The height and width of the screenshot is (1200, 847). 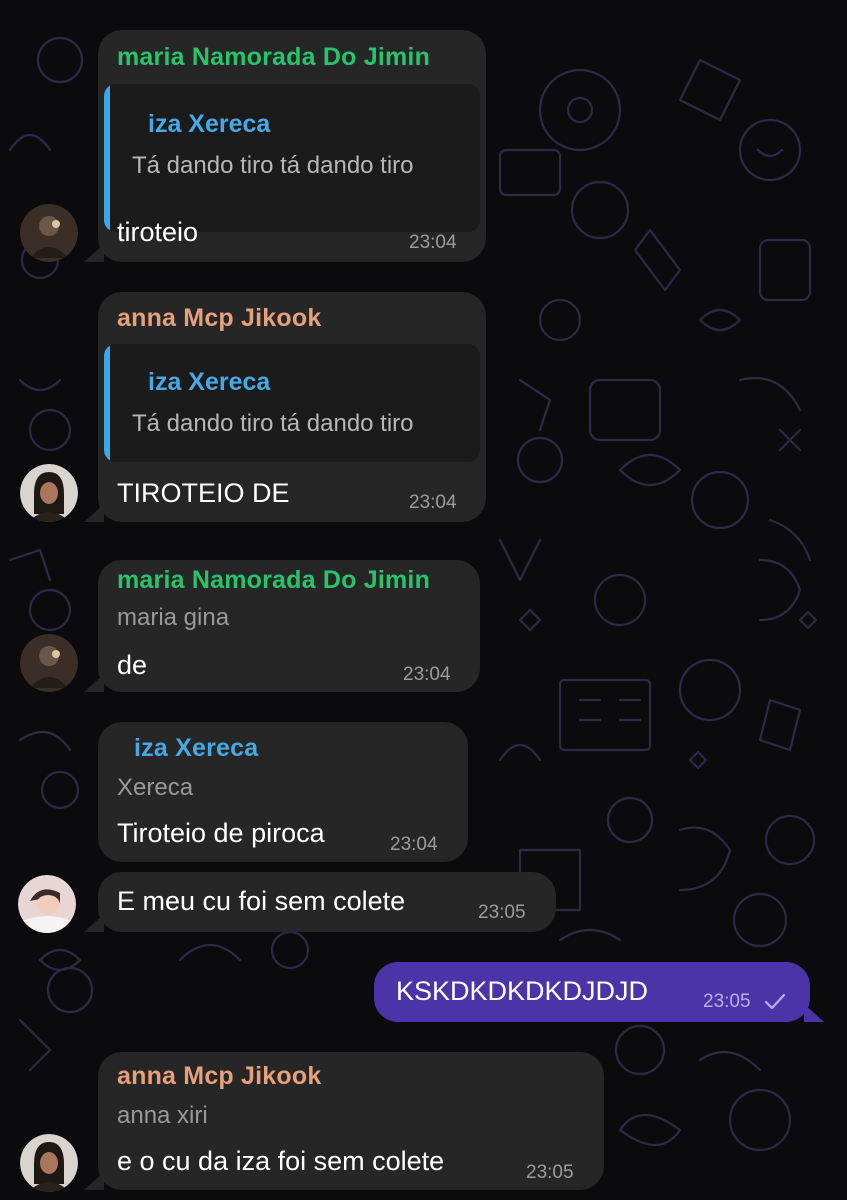 What do you see at coordinates (158, 232) in the screenshot?
I see `message-text: tiroteio` at bounding box center [158, 232].